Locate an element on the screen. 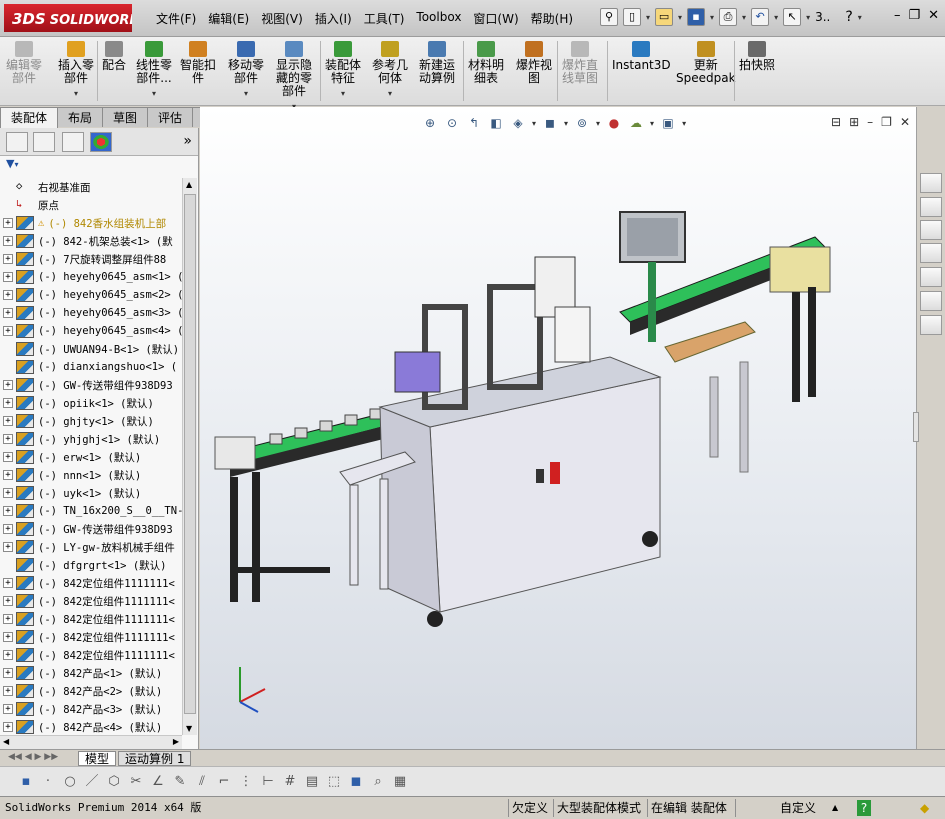 The height and width of the screenshot is (819, 945). cabinet-door-handle is located at coordinates (555, 473).